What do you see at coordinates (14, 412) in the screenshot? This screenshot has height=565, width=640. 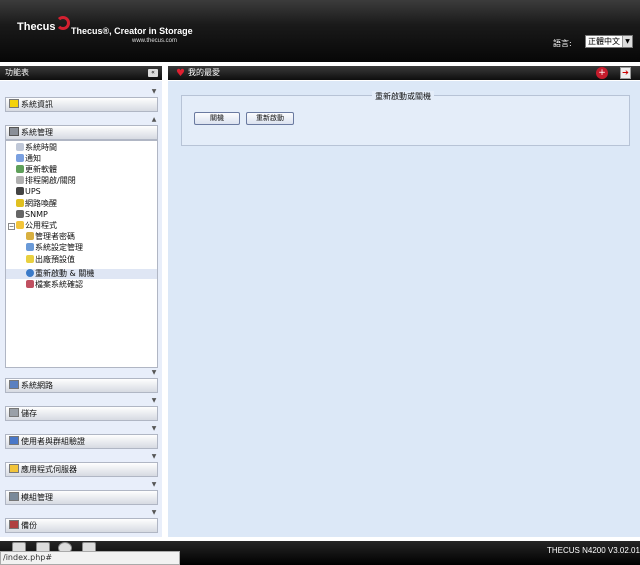 I see `storage-icon` at bounding box center [14, 412].